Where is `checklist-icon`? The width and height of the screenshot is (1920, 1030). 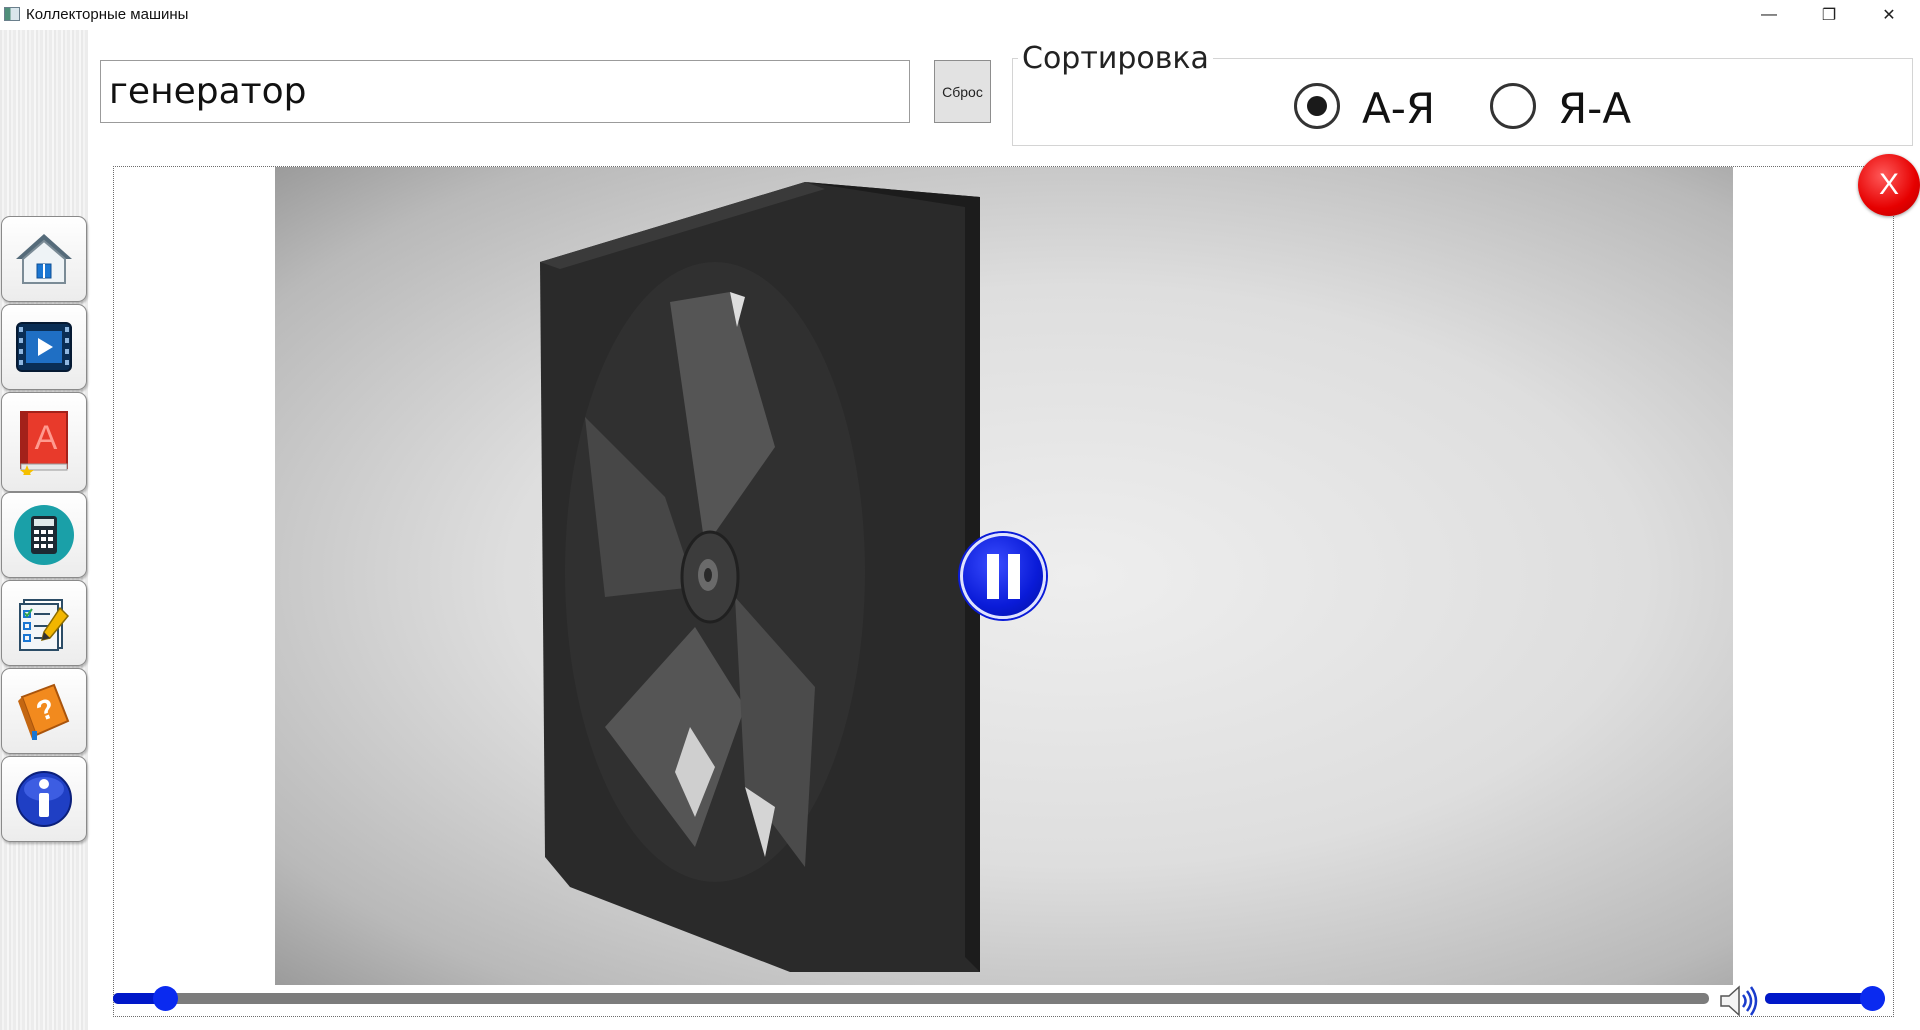
checklist-icon is located at coordinates (44, 625).